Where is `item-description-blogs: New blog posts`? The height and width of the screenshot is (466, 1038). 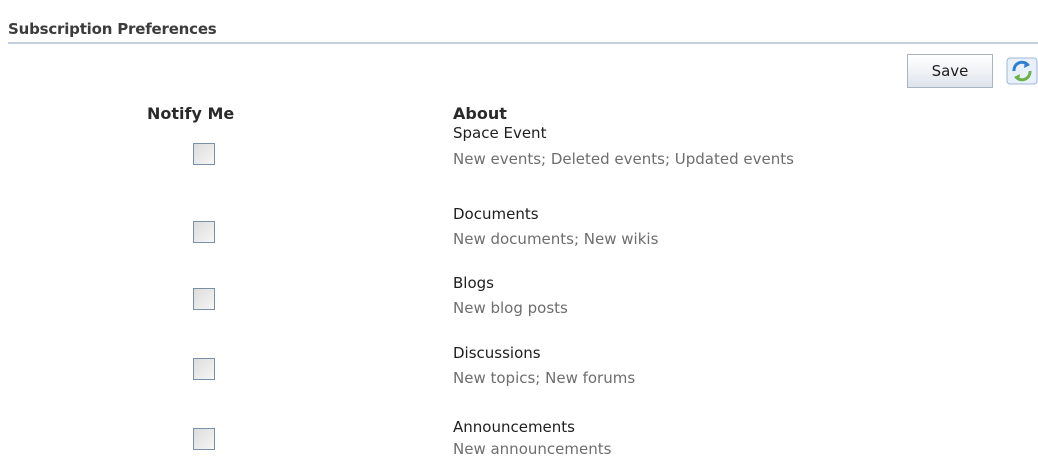 item-description-blogs: New blog posts is located at coordinates (510, 308).